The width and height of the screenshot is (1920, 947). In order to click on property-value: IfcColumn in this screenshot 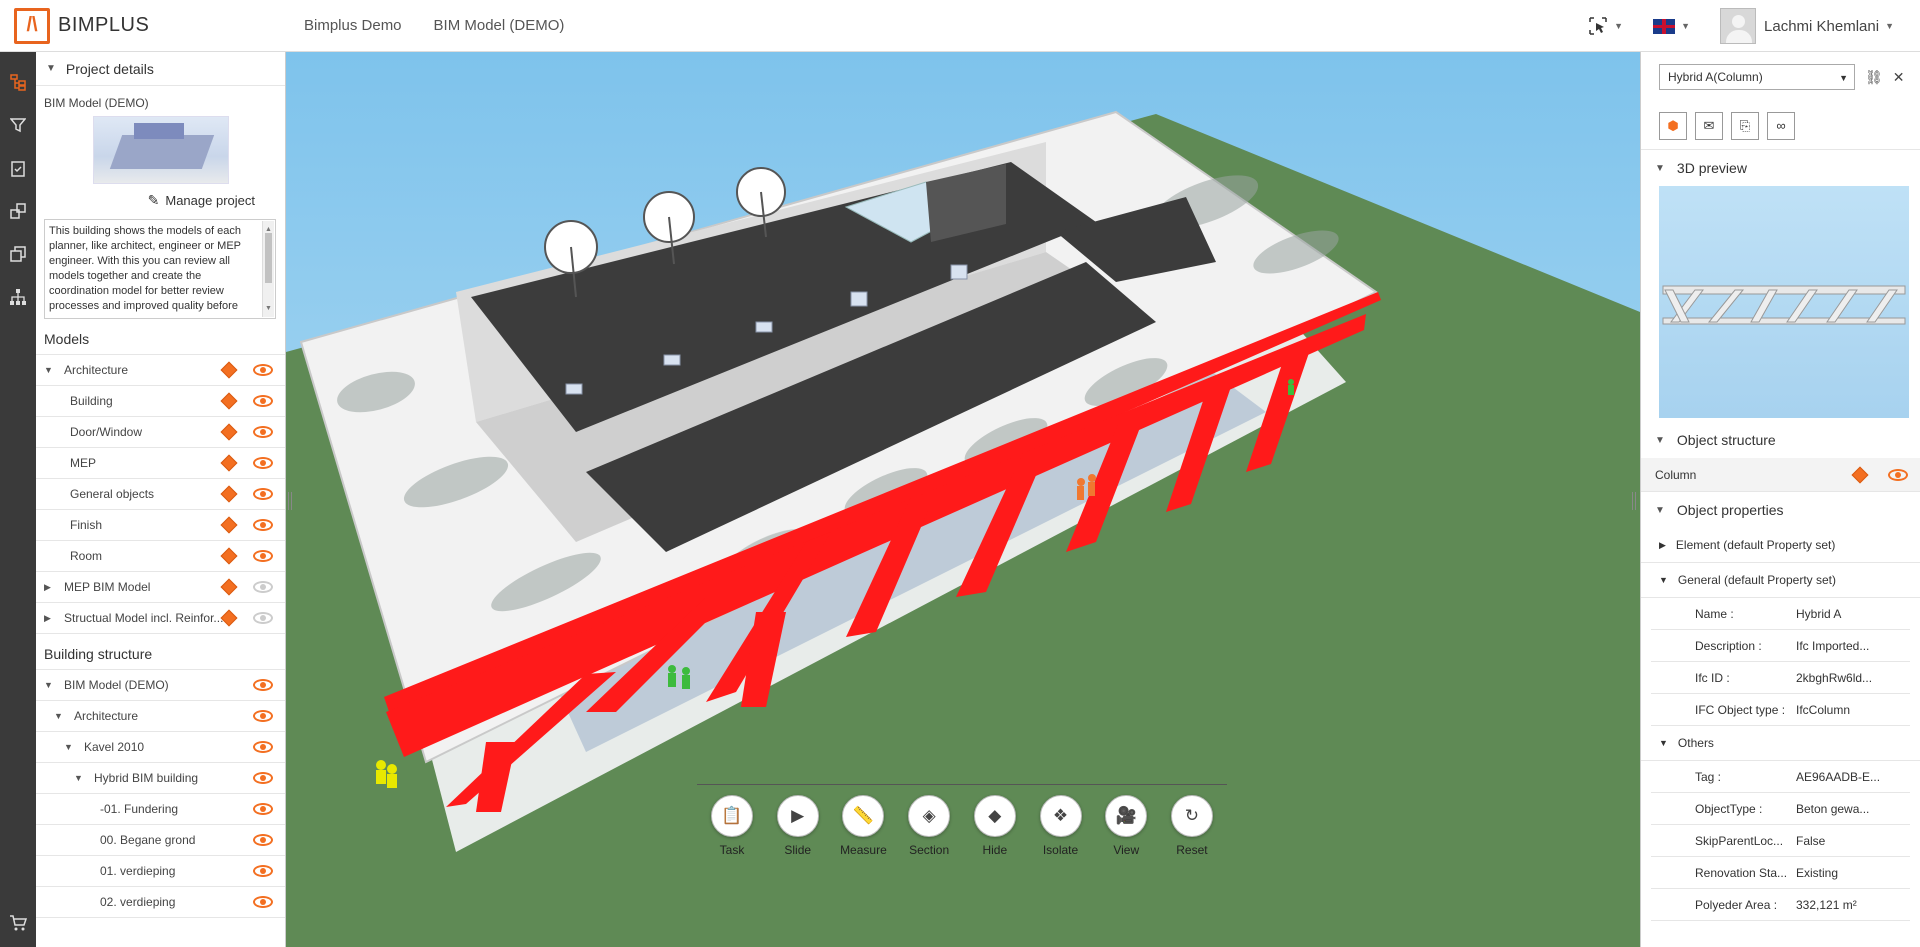, I will do `click(1853, 710)`.